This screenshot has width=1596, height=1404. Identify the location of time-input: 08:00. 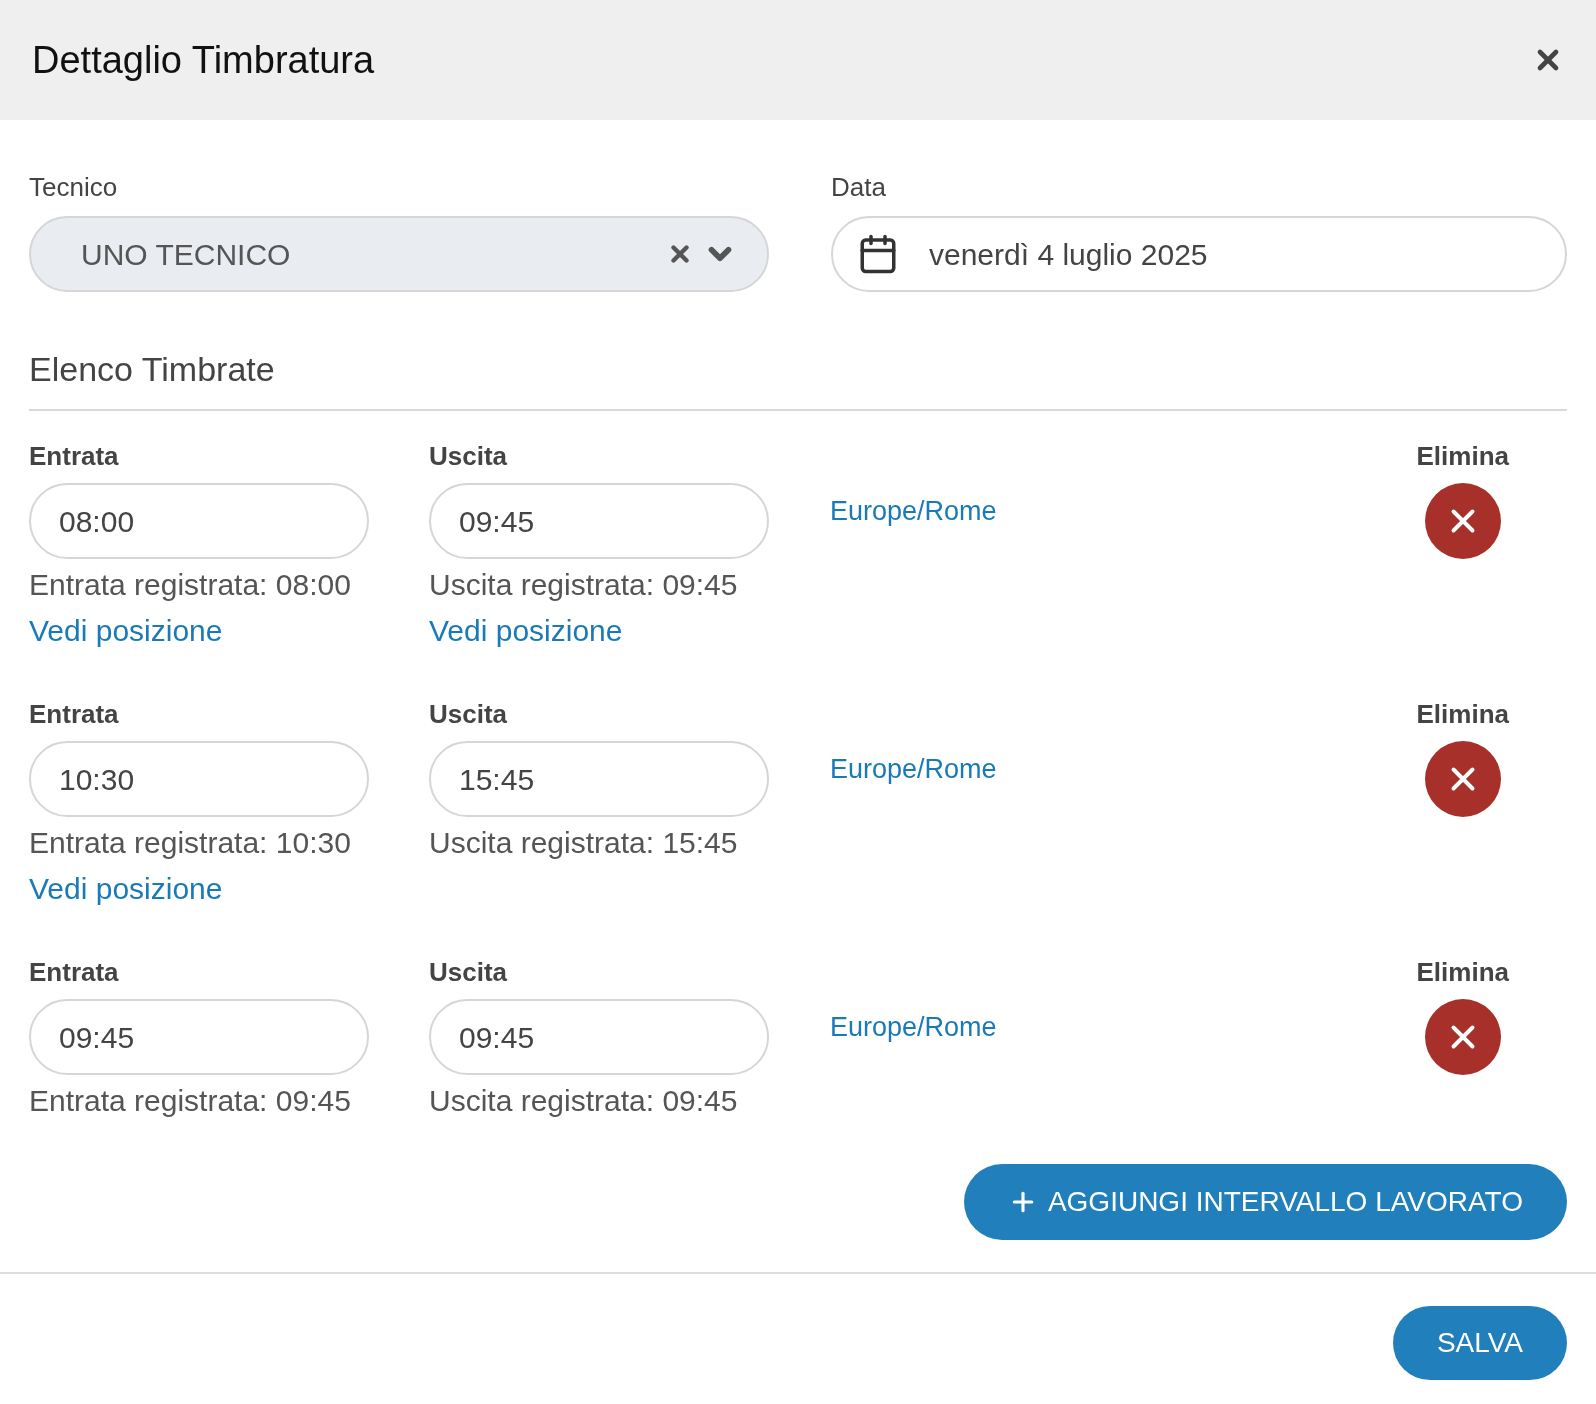
(199, 521).